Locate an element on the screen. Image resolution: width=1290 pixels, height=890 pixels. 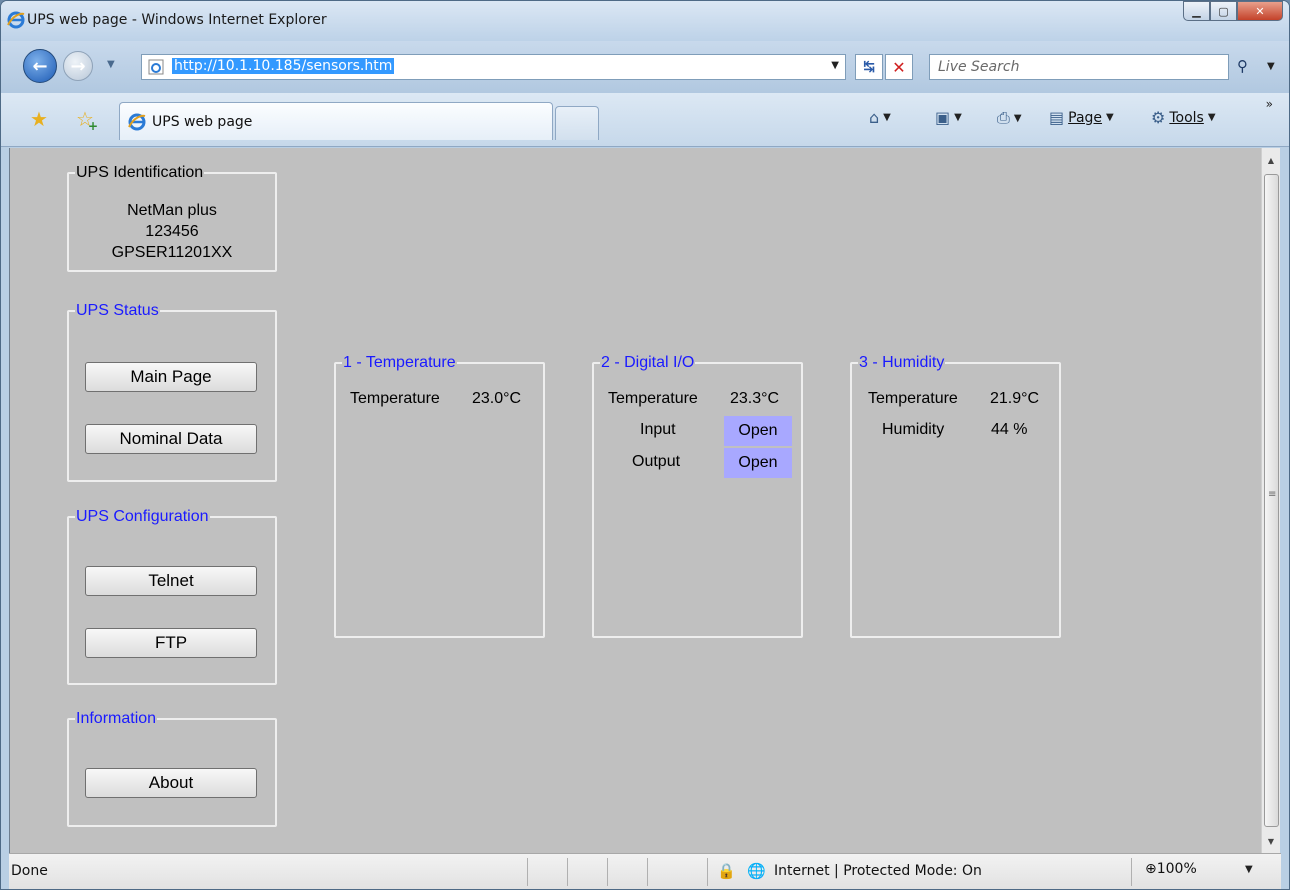
output-status-badge: Open is located at coordinates (758, 463).